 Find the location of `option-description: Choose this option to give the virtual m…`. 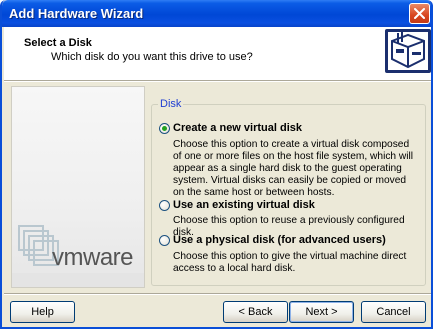

option-description: Choose this option to give the virtual m… is located at coordinates (290, 262).